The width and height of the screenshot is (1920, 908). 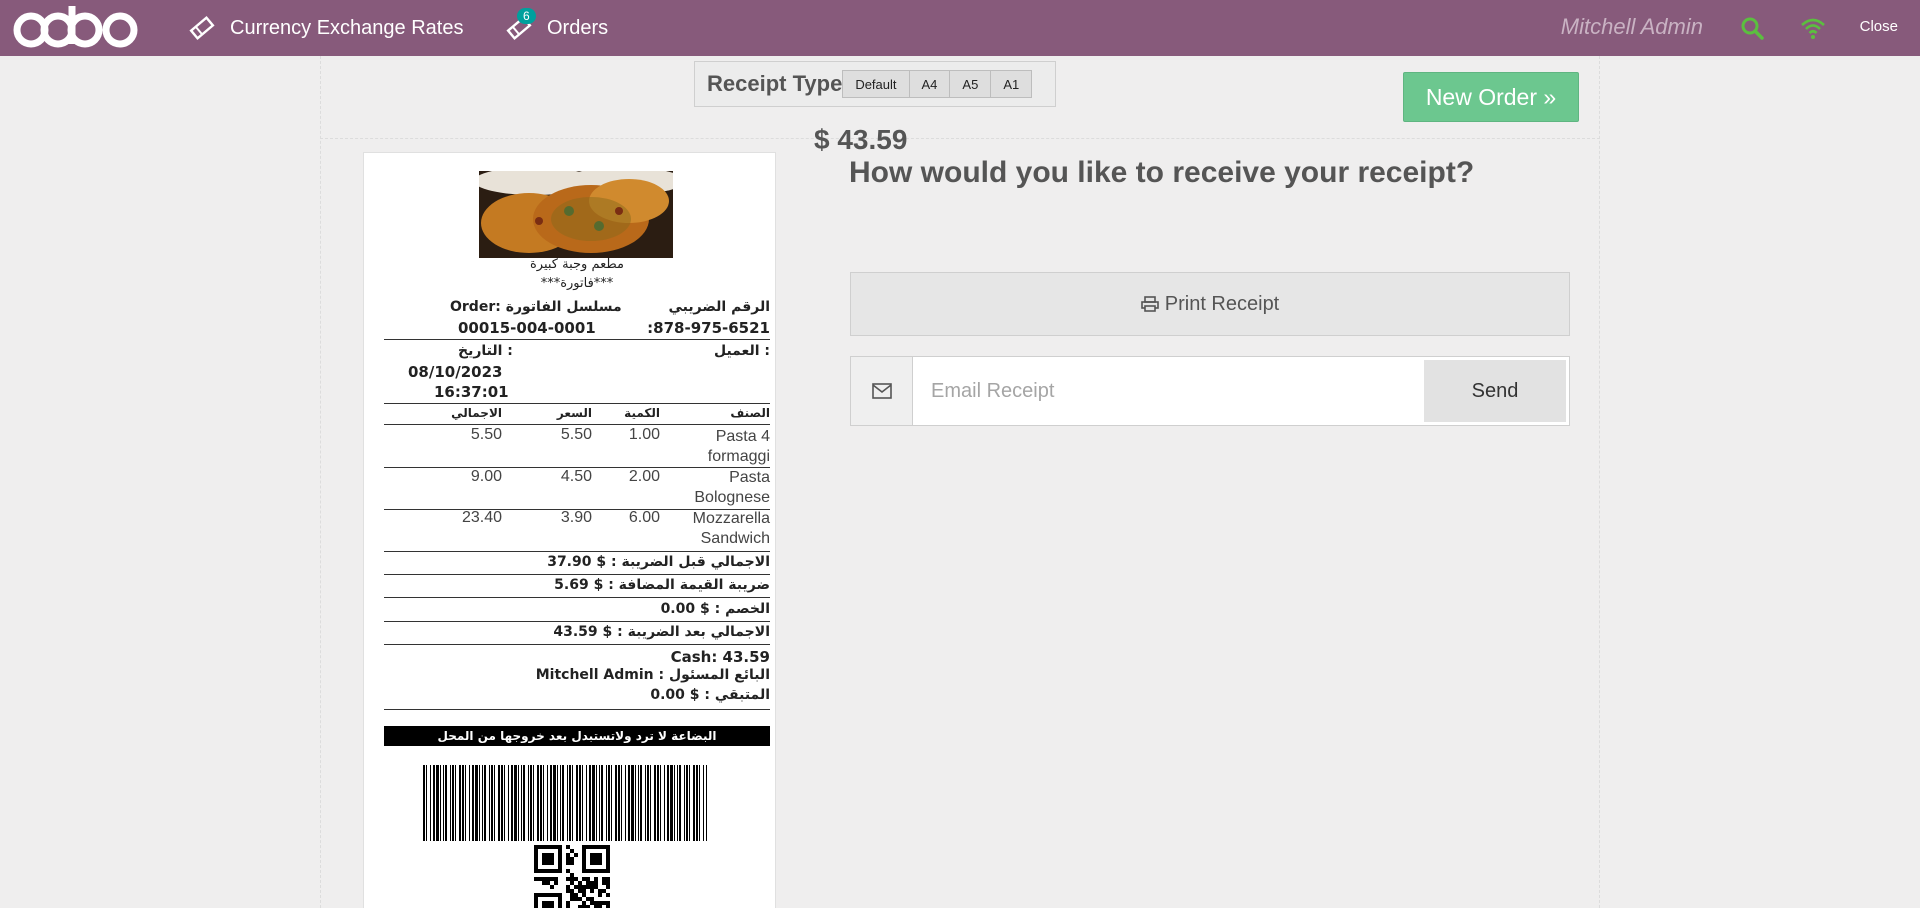 I want to click on nav-currency-rates-label: Currency Exchange Rates, so click(x=347, y=27).